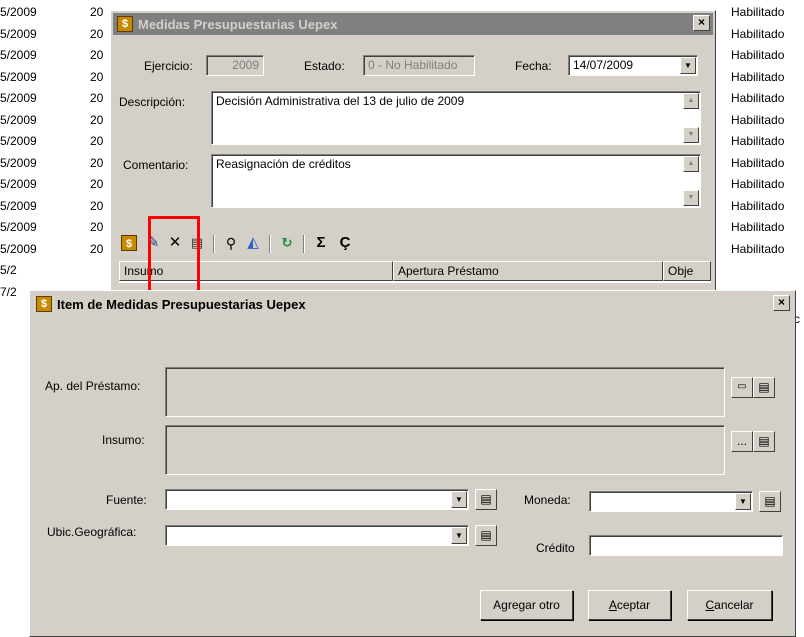 The width and height of the screenshot is (804, 637). What do you see at coordinates (528, 271) in the screenshot?
I see `grid-header-apertura: Apertura Préstamo` at bounding box center [528, 271].